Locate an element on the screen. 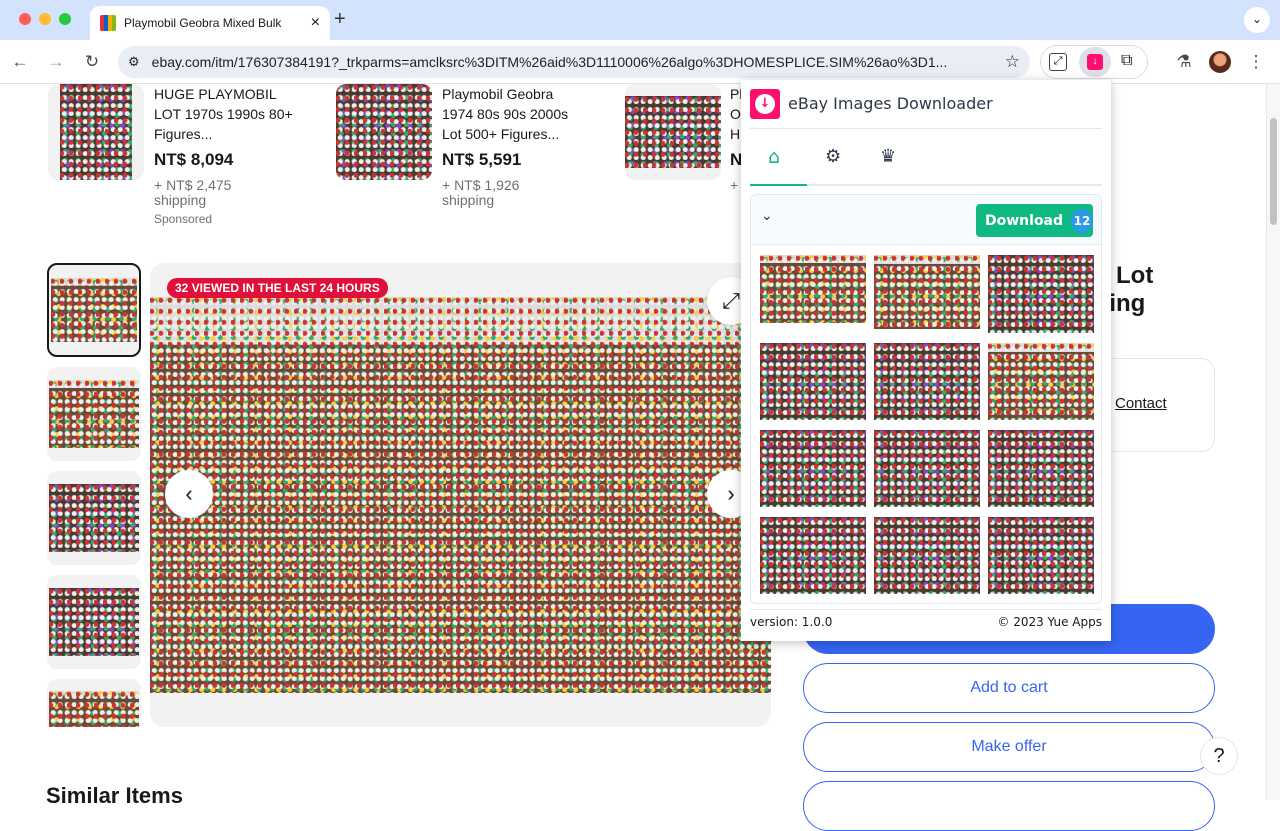  download-button: Download 12 is located at coordinates (1034, 220).